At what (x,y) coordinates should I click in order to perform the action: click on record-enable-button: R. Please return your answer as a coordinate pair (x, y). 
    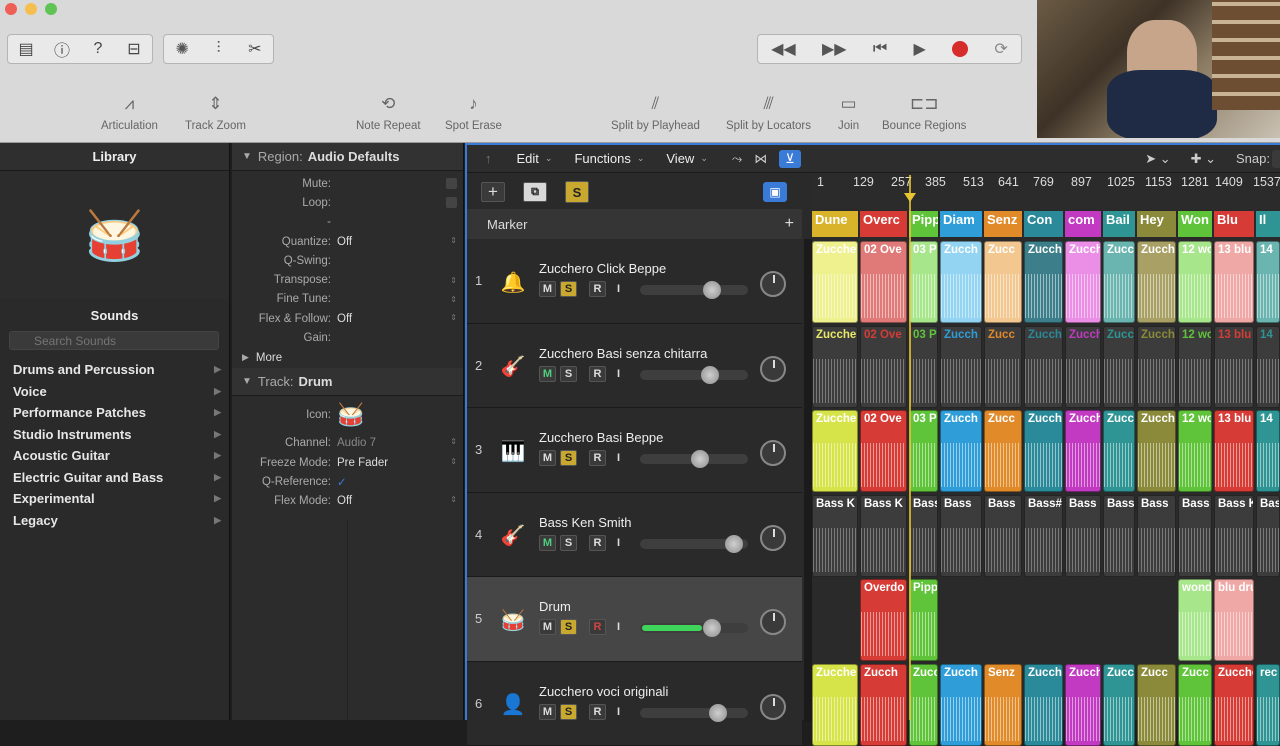
    Looking at the image, I should click on (597, 712).